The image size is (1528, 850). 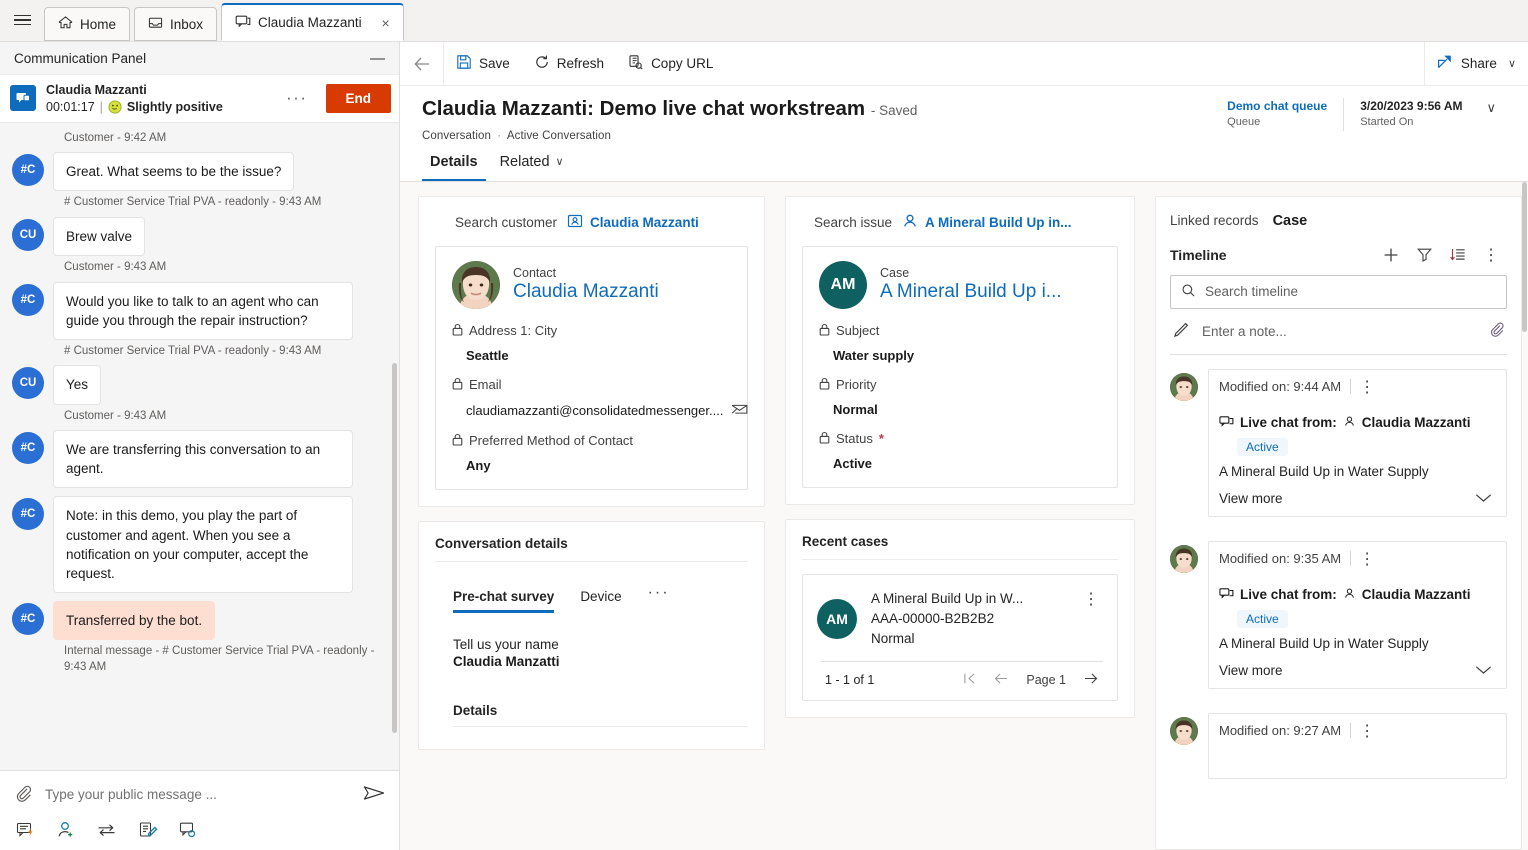 I want to click on sort-icon, so click(x=1458, y=254).